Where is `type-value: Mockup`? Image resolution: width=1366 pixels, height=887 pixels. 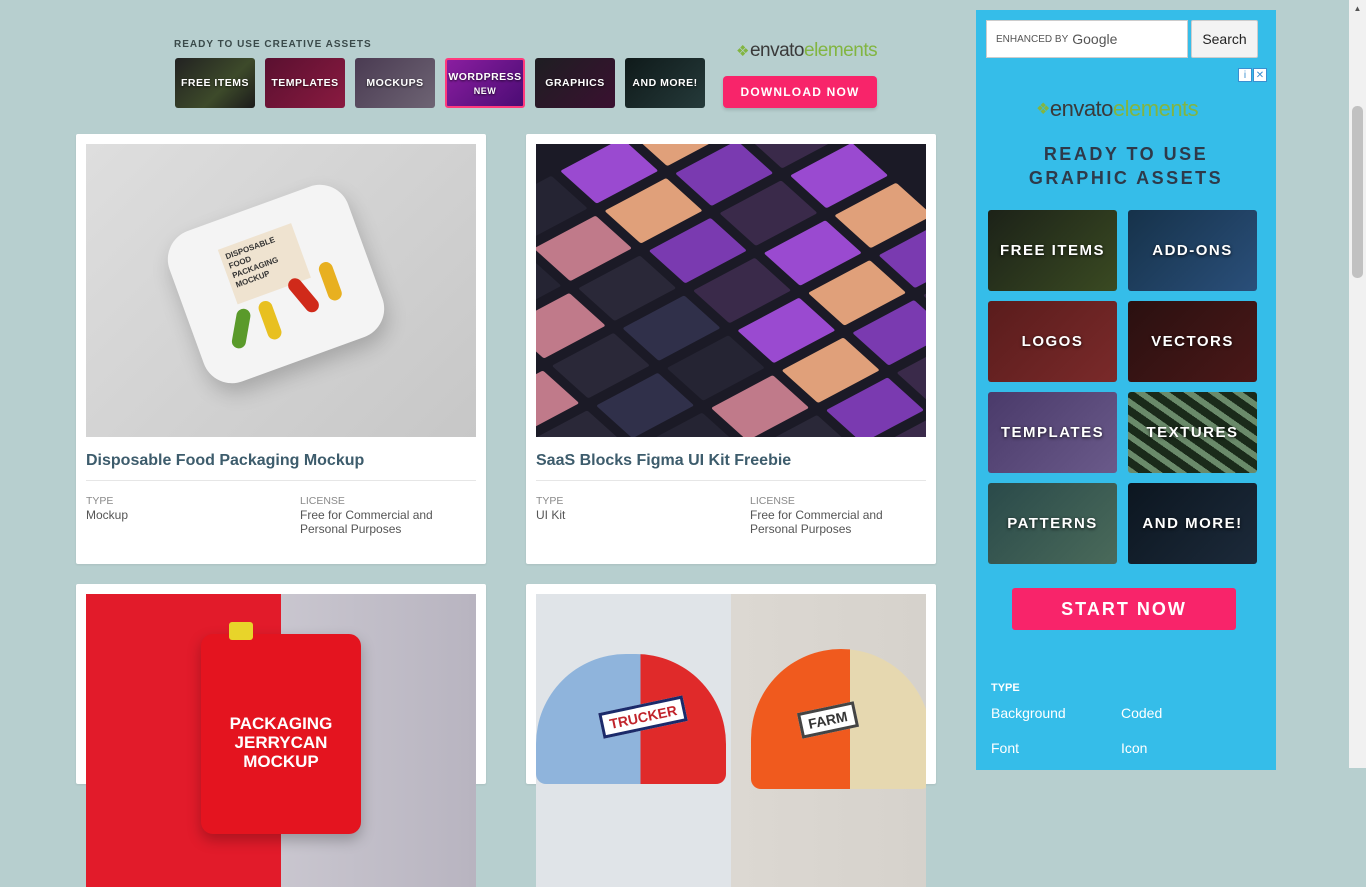 type-value: Mockup is located at coordinates (107, 515).